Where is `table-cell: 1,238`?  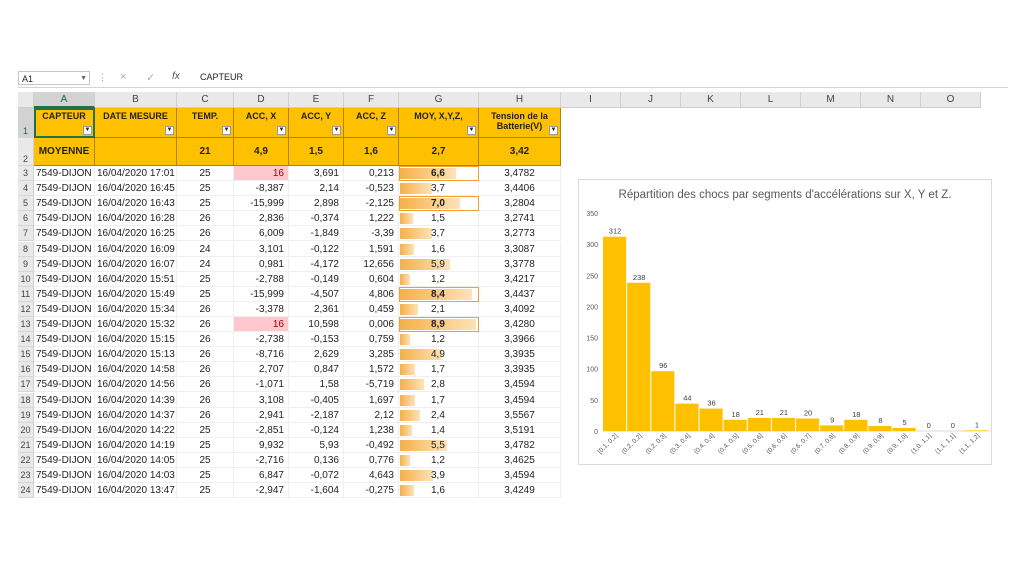
table-cell: 1,238 is located at coordinates (371, 430).